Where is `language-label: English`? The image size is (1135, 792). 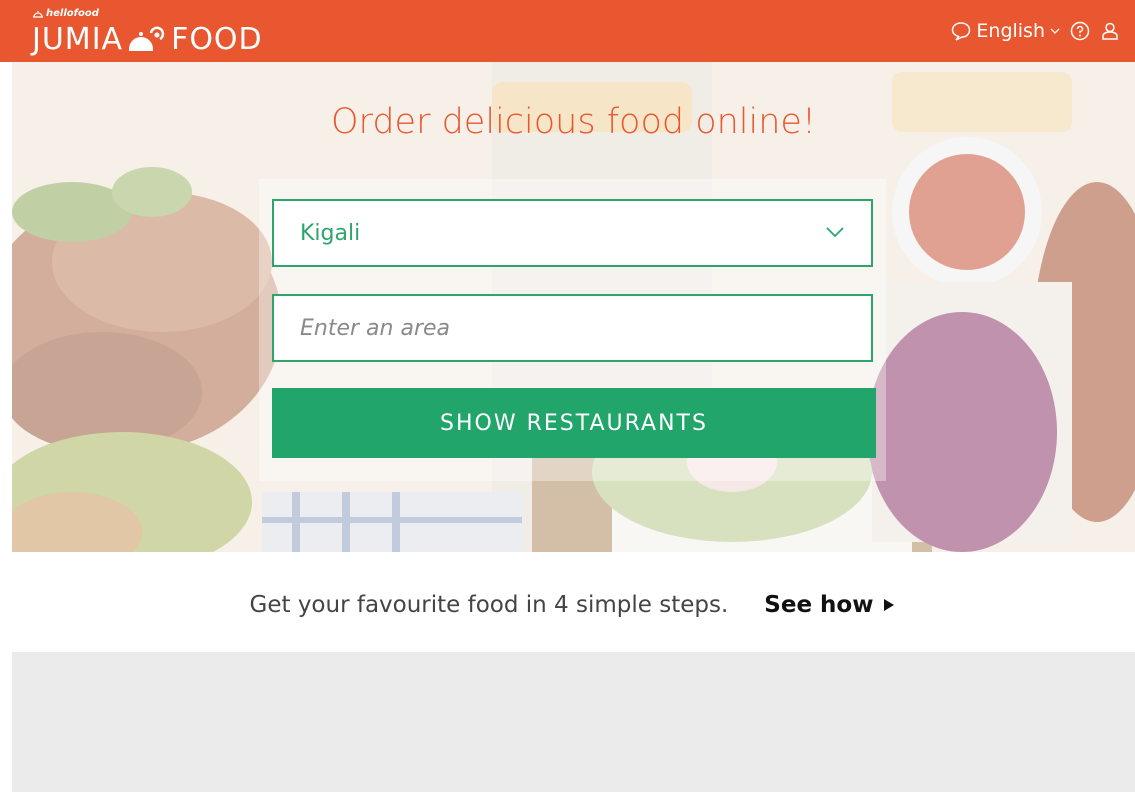
language-label: English is located at coordinates (1010, 31).